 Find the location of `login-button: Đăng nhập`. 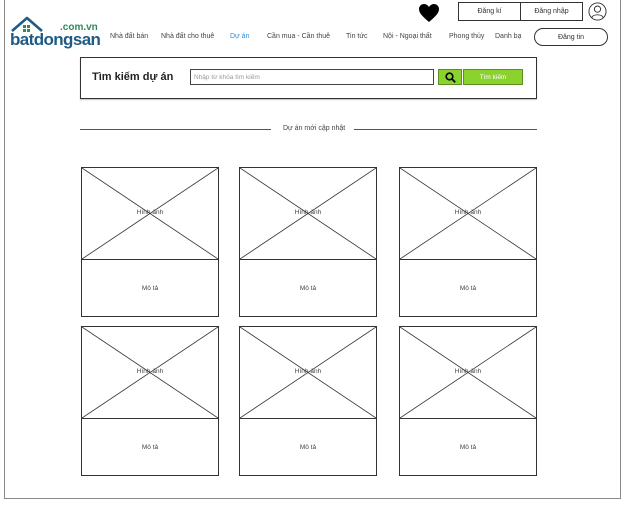

login-button: Đăng nhập is located at coordinates (551, 11).